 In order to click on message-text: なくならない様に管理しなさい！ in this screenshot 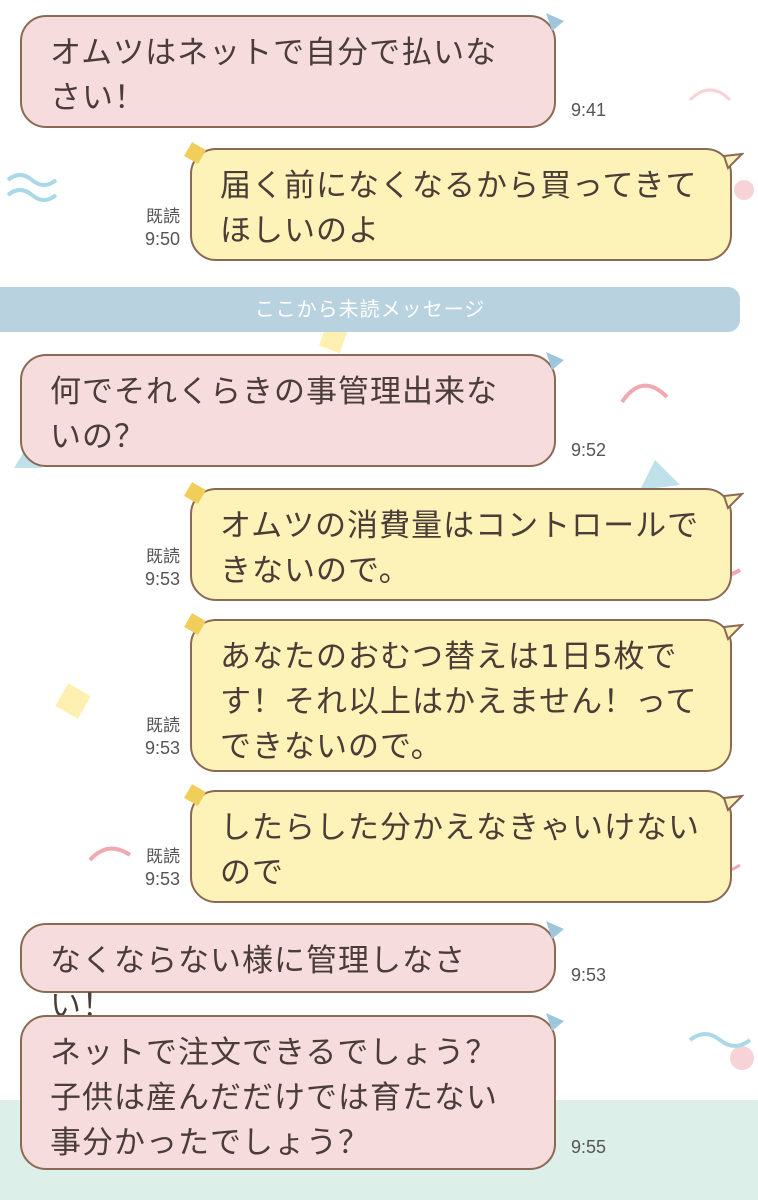, I will do `click(258, 983)`.